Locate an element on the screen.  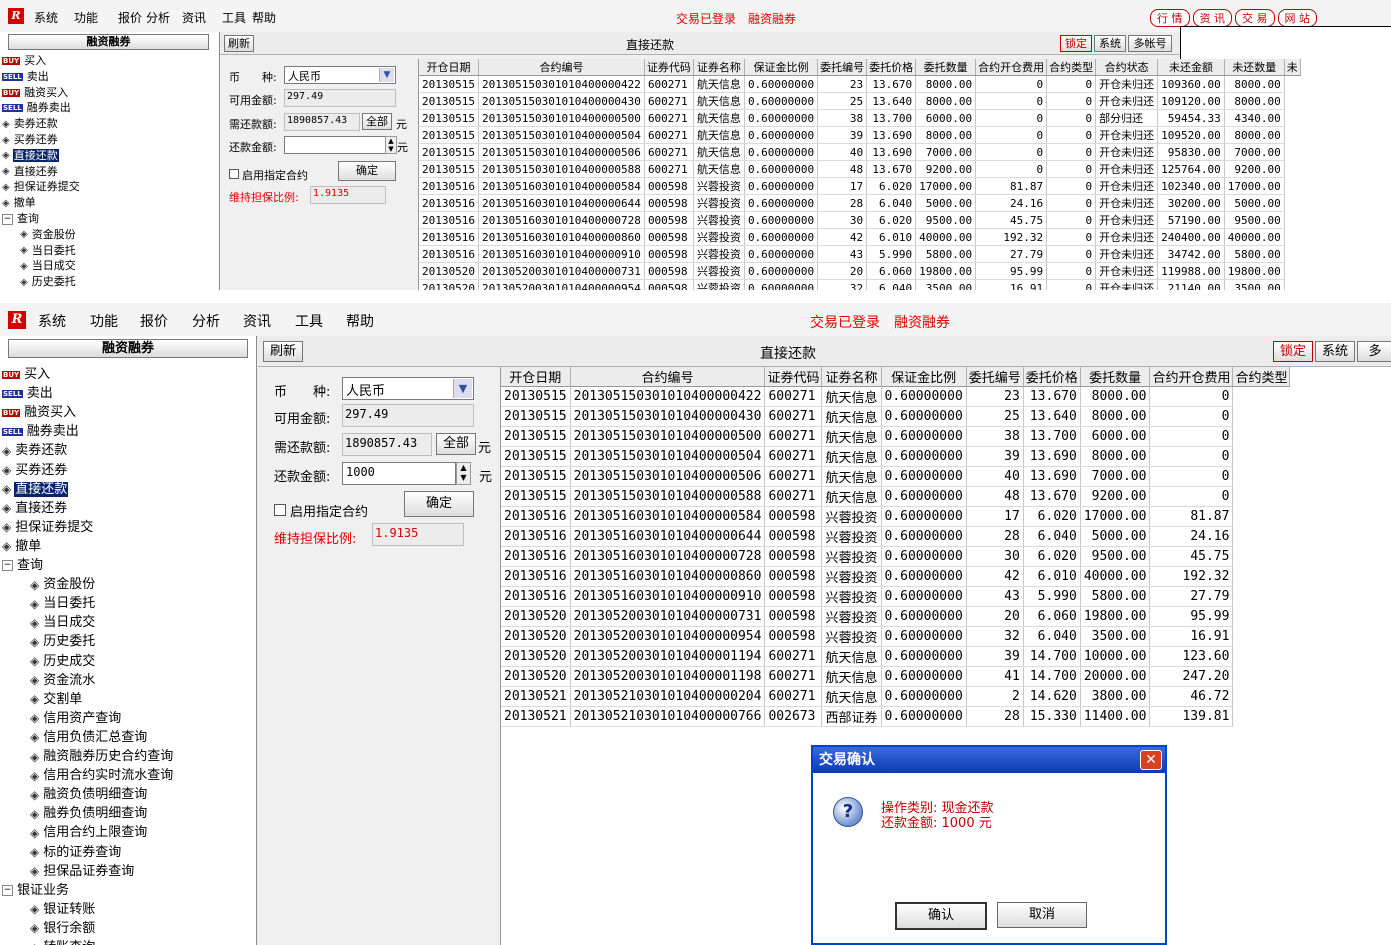
sidebar-item: ◈ 融券负债明细查询 is located at coordinates (89, 811).